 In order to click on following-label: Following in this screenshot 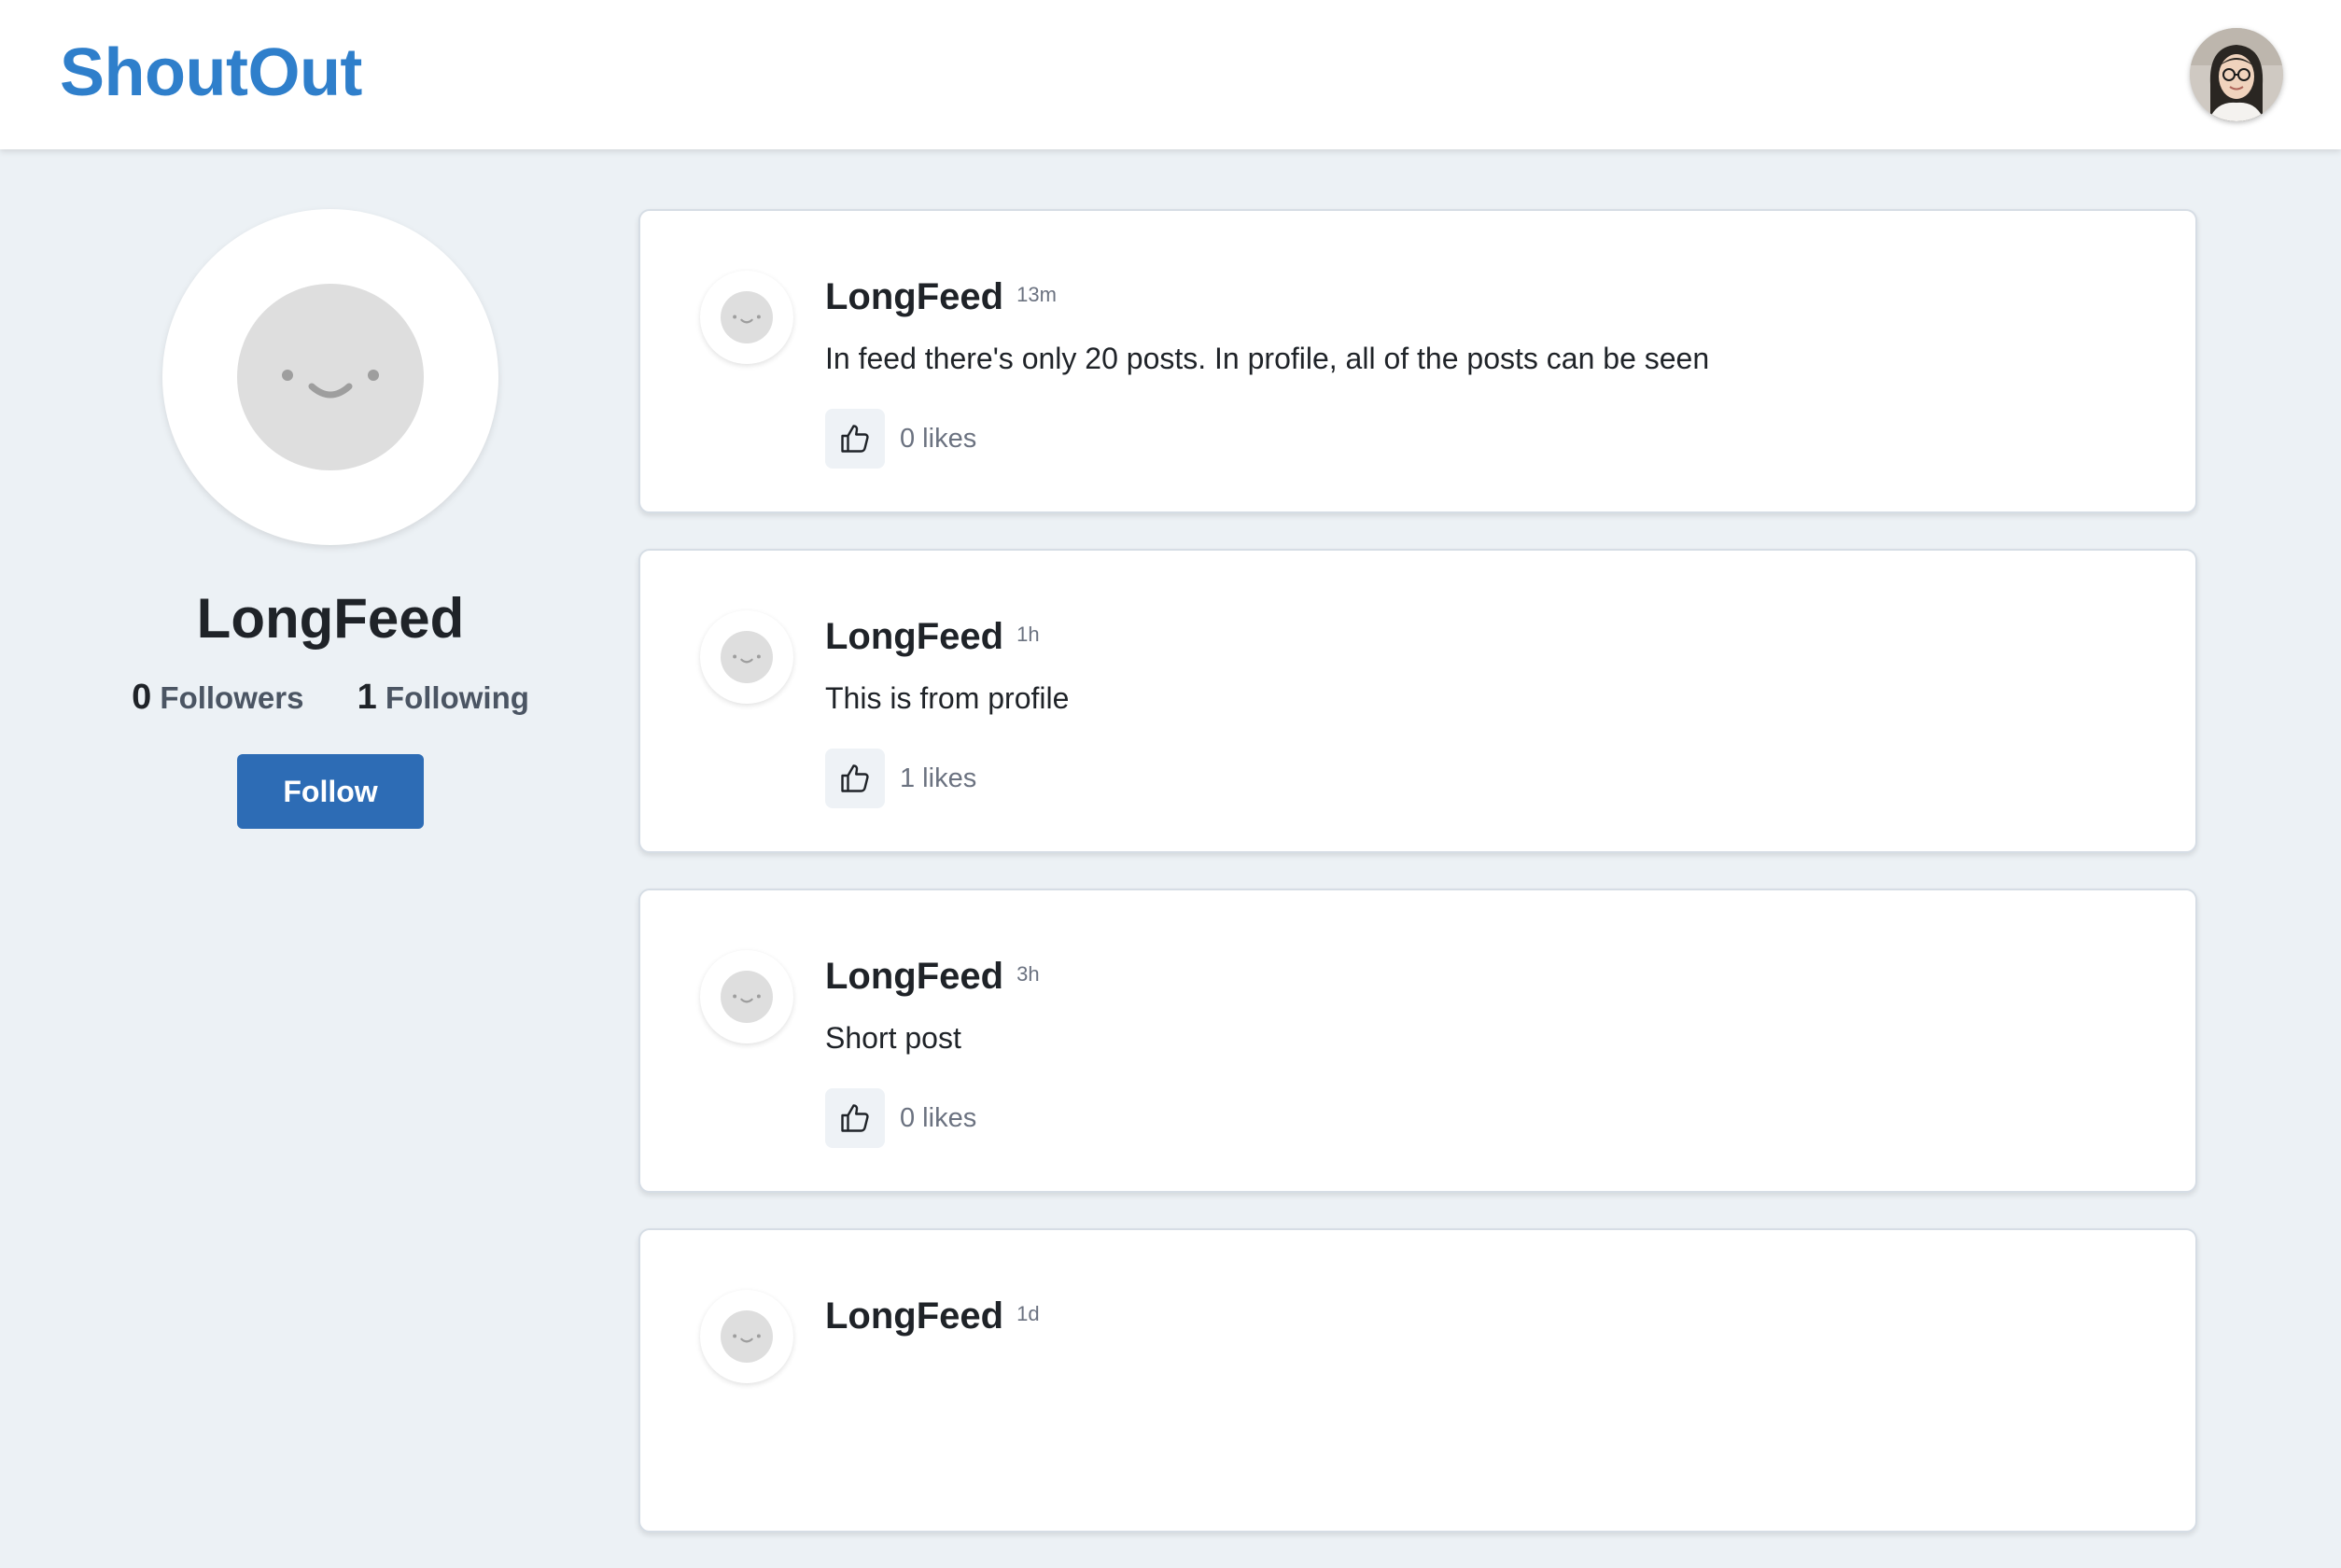, I will do `click(457, 697)`.